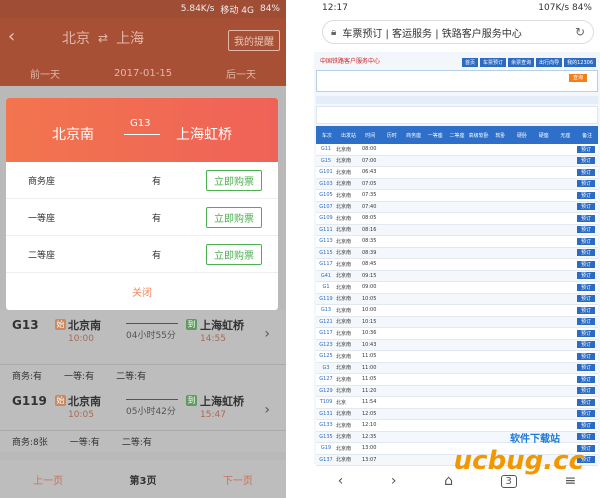  What do you see at coordinates (326, 149) in the screenshot?
I see `train-link: G11` at bounding box center [326, 149].